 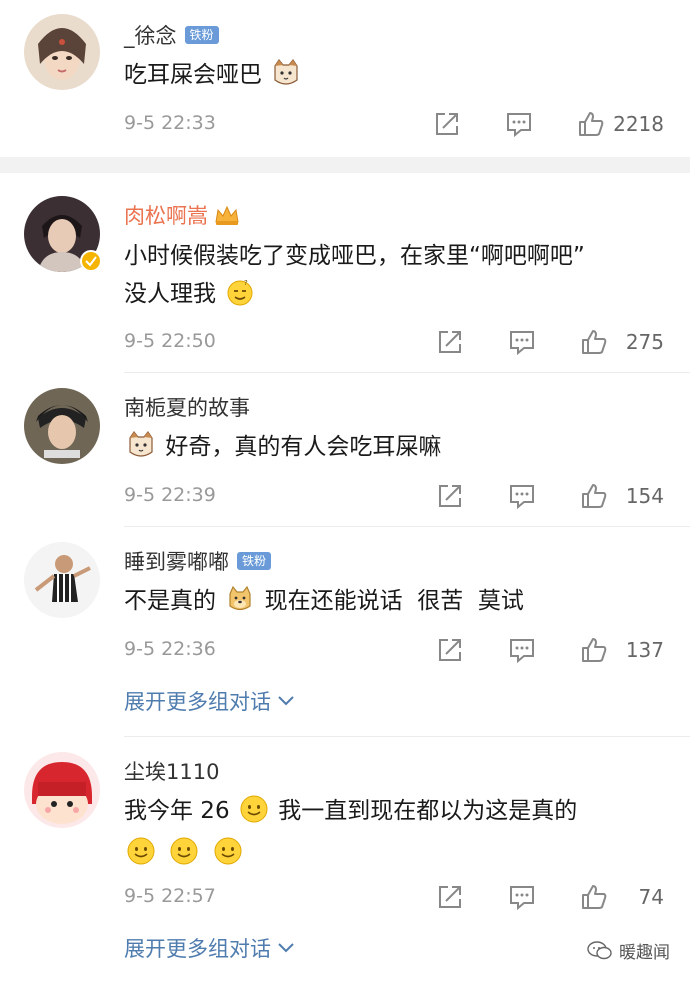 What do you see at coordinates (170, 495) in the screenshot?
I see `timestamp: 9-5 22:39` at bounding box center [170, 495].